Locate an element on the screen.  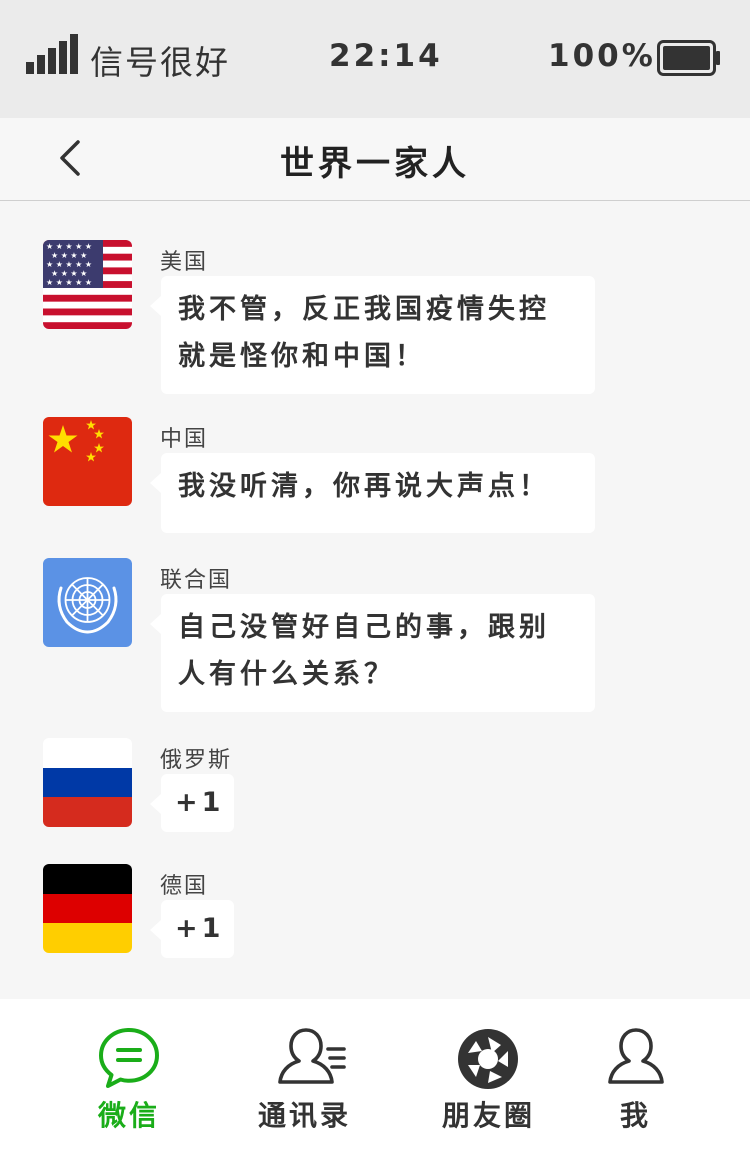
page-title: 世界一家人 is located at coordinates (375, 164).